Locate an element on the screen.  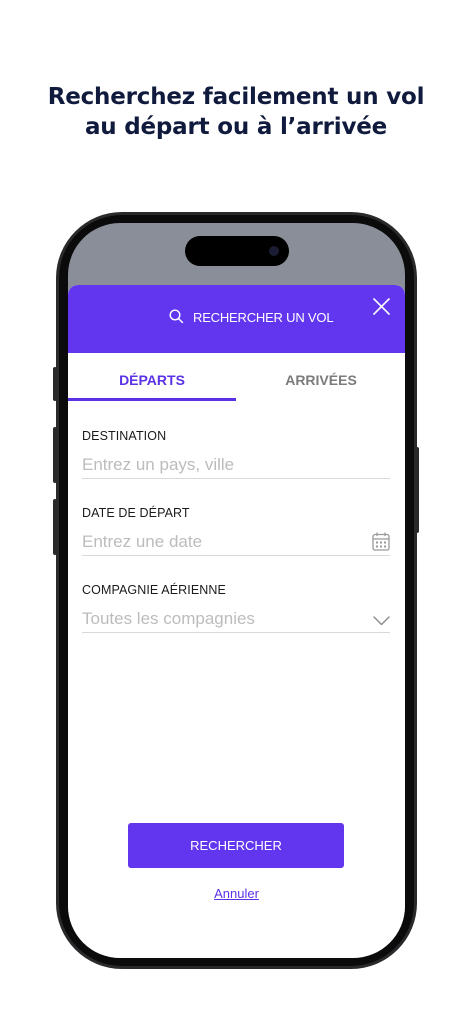
tab-bar: DÉPARTS ARRIVÉES is located at coordinates (236, 378).